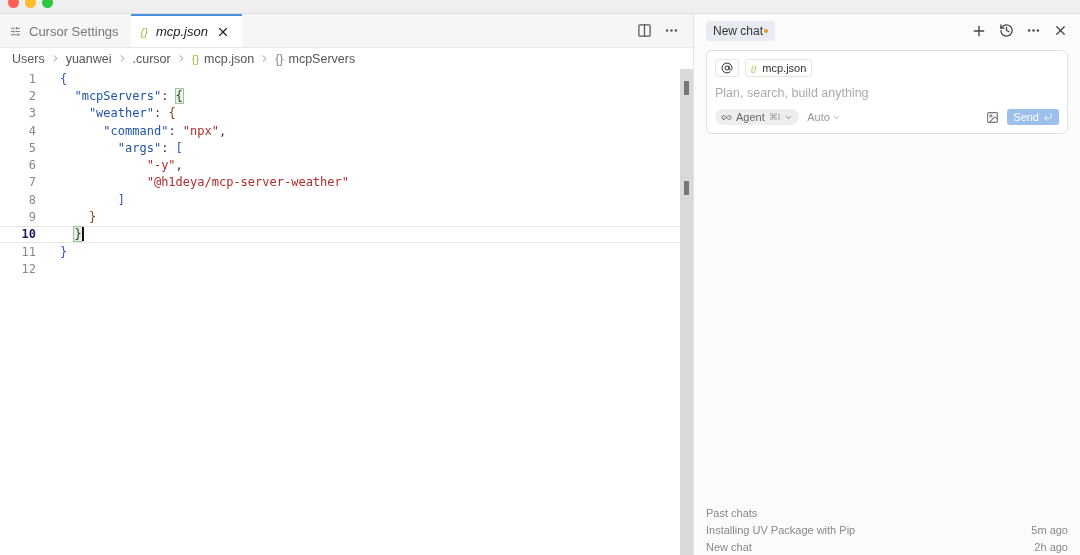 This screenshot has height=555, width=1080. What do you see at coordinates (1060, 30) in the screenshot?
I see `close-button` at bounding box center [1060, 30].